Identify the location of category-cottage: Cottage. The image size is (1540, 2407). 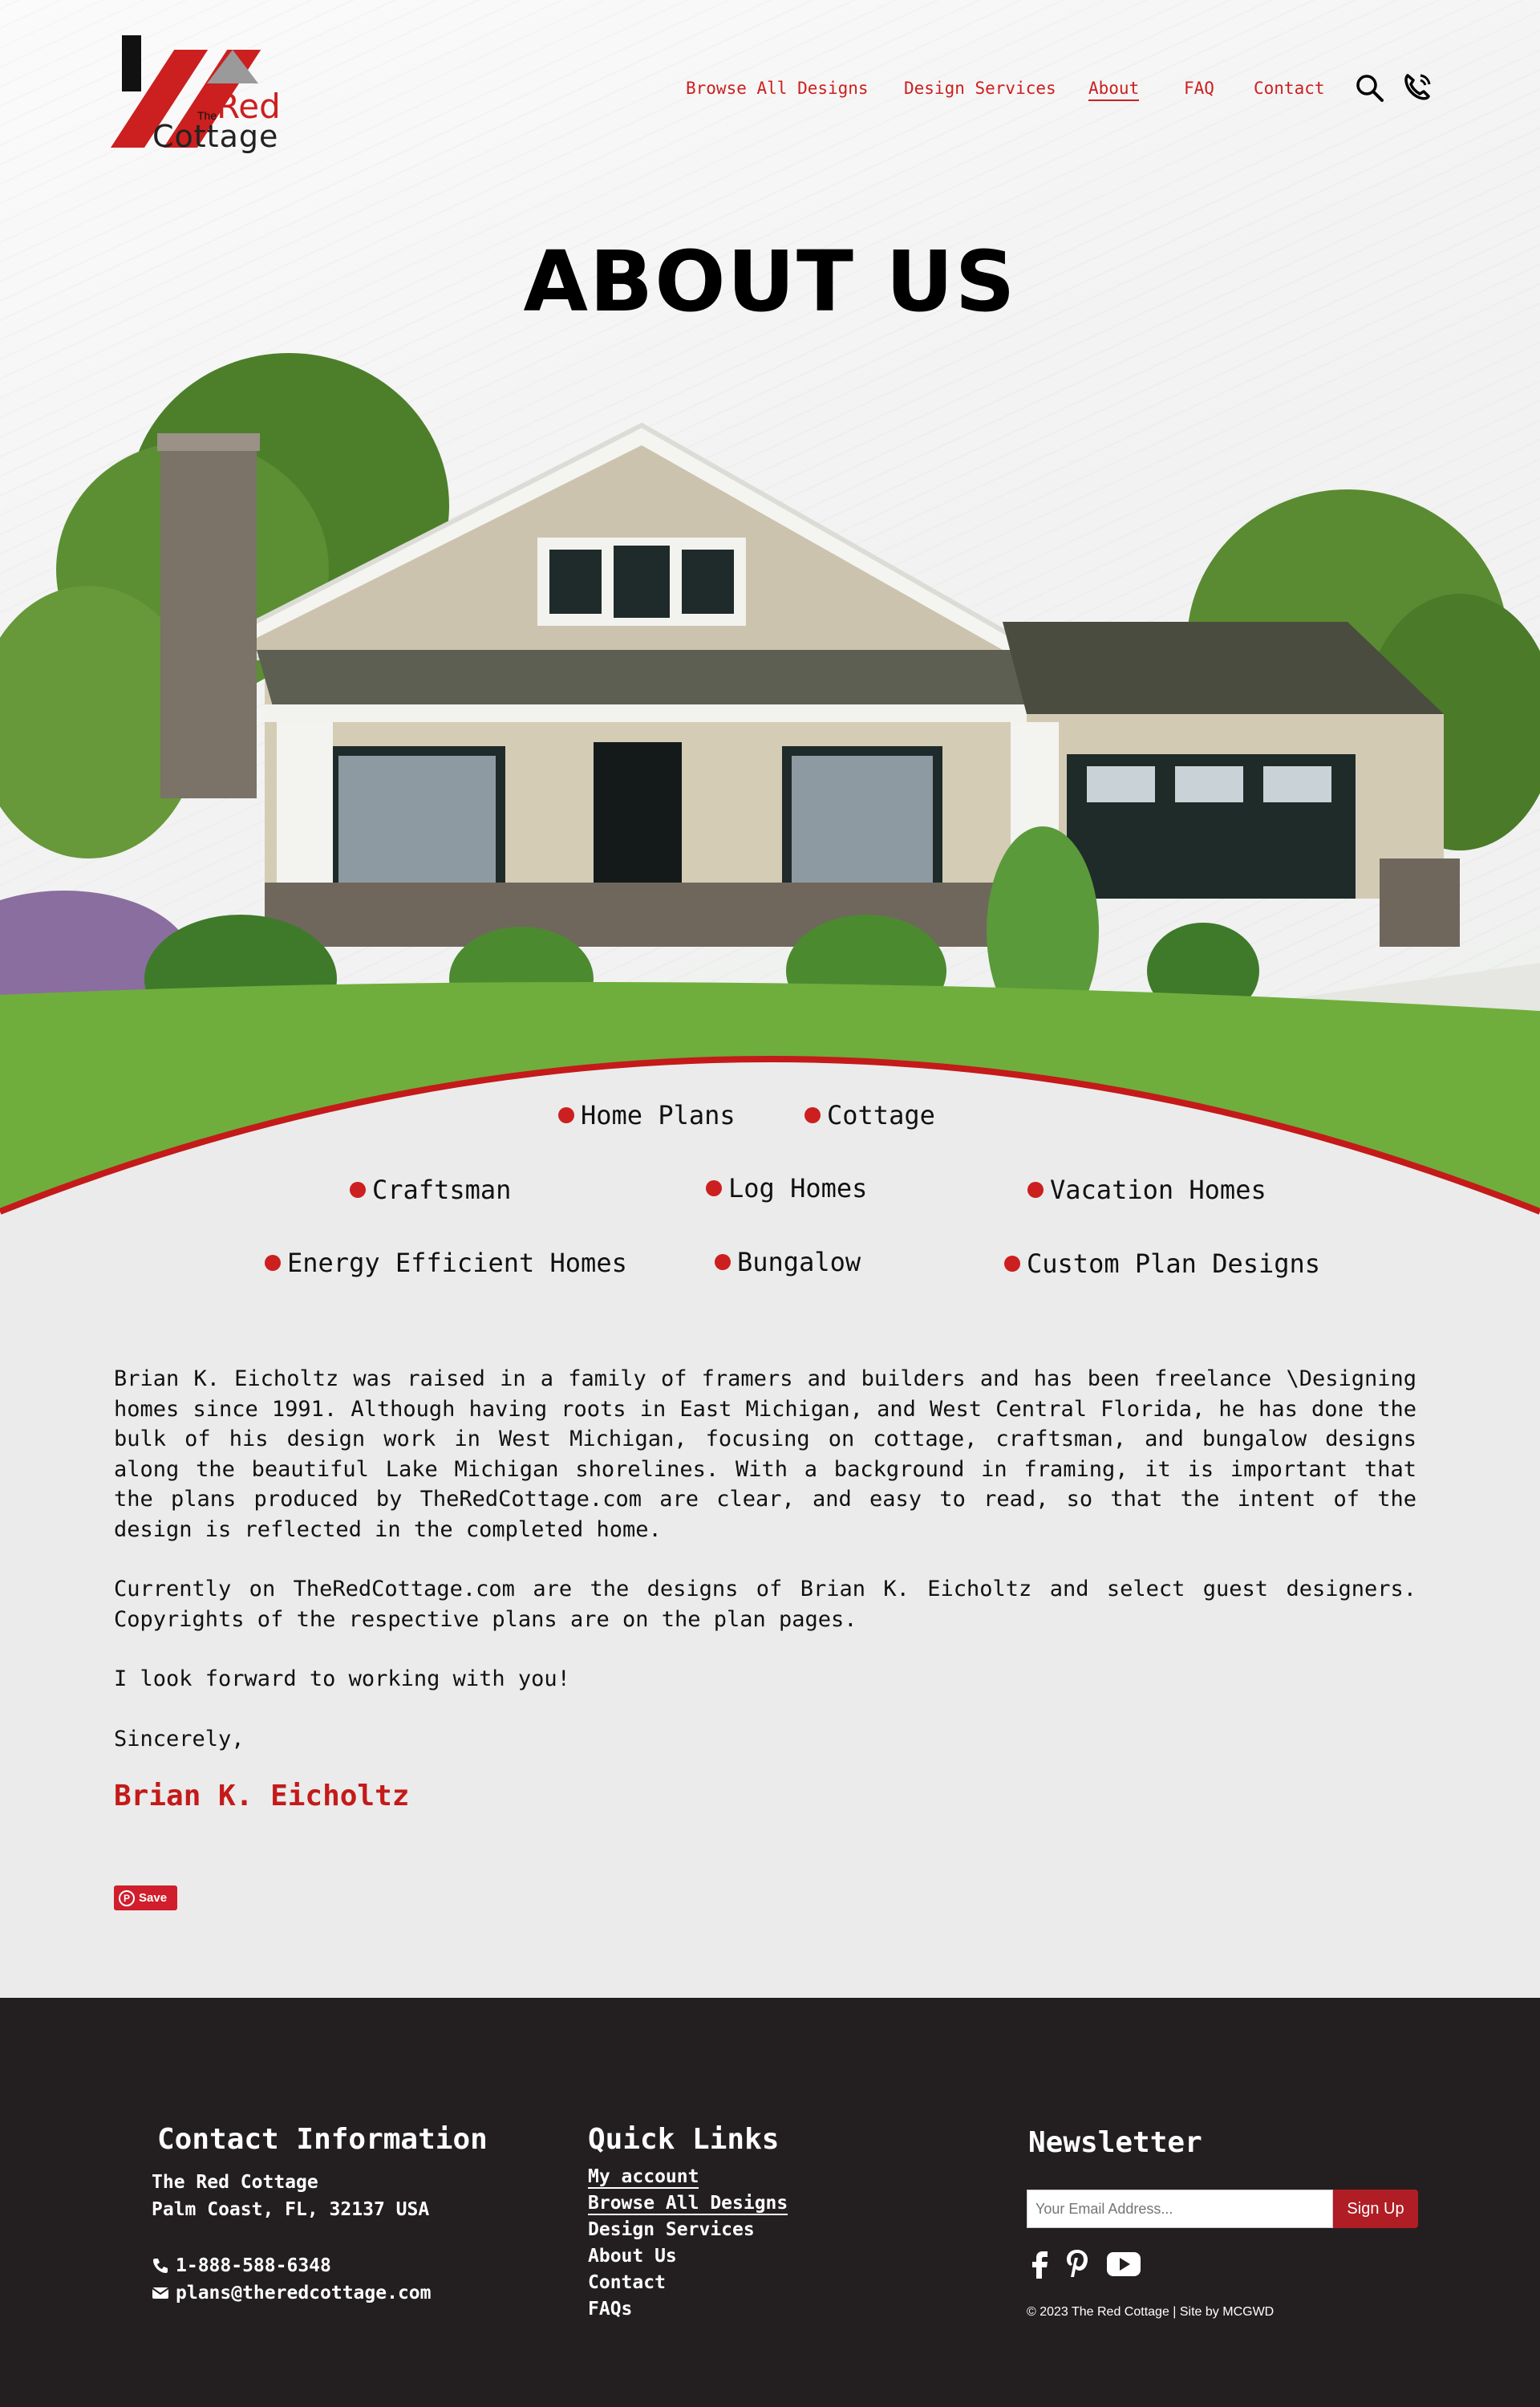
(870, 1115).